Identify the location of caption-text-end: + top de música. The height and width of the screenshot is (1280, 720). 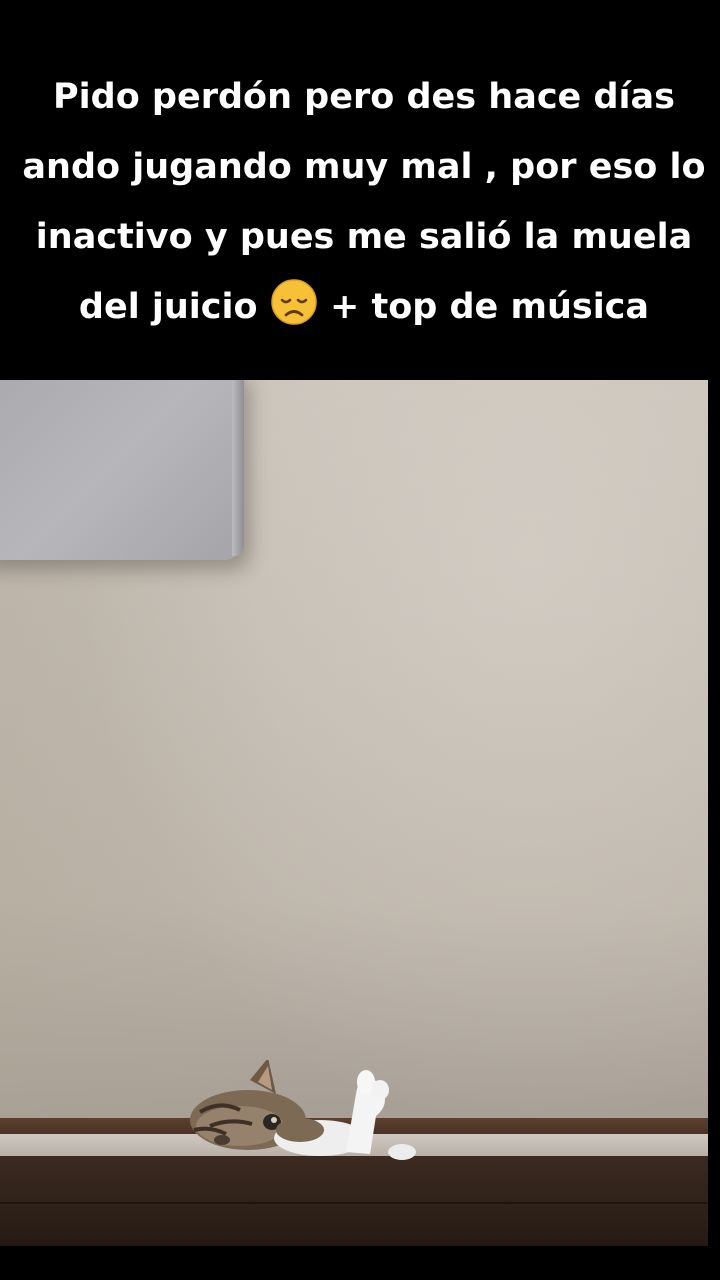
(483, 307).